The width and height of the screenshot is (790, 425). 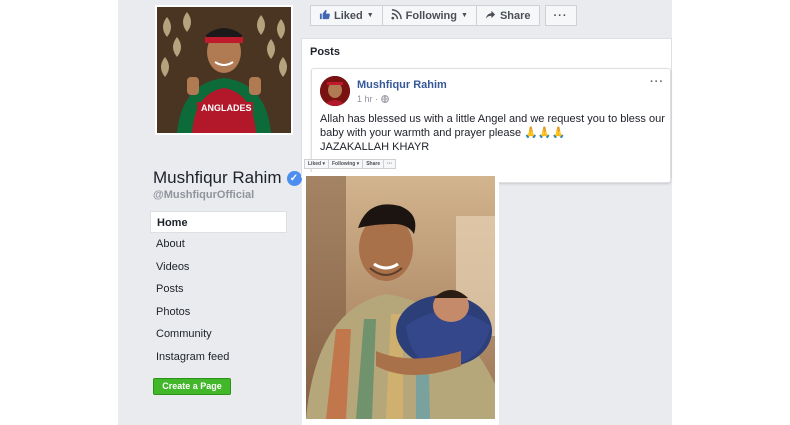 I want to click on page-action-bar: Liked ▼ Following ▼ Share ···, so click(x=443, y=15).